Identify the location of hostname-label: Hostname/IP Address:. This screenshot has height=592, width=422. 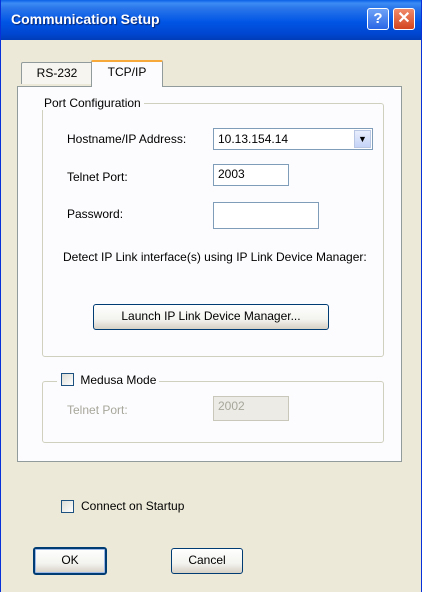
(127, 139).